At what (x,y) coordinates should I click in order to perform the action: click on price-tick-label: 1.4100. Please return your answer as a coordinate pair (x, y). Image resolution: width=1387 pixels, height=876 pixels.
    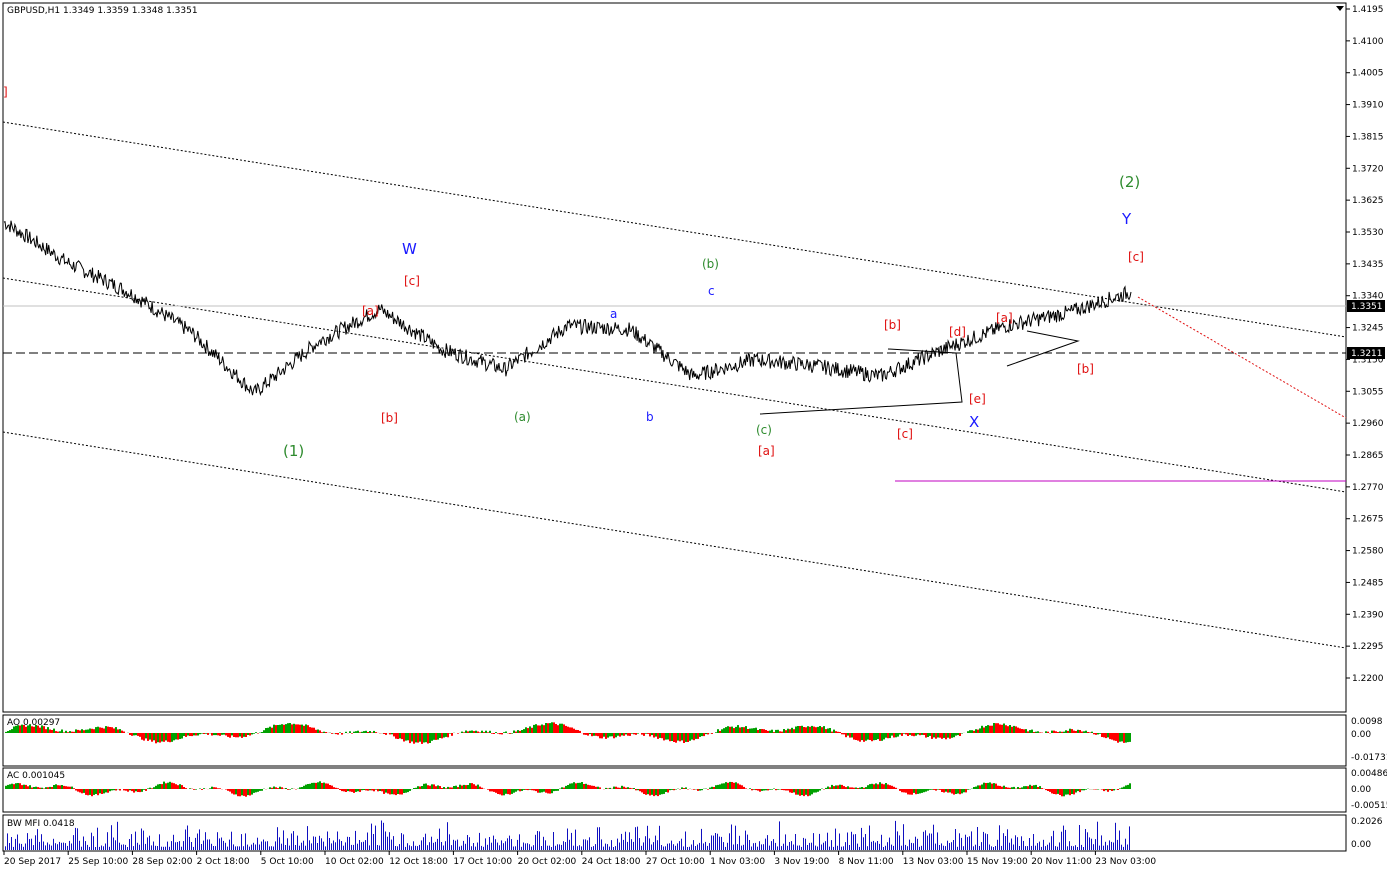
    Looking at the image, I should click on (1368, 42).